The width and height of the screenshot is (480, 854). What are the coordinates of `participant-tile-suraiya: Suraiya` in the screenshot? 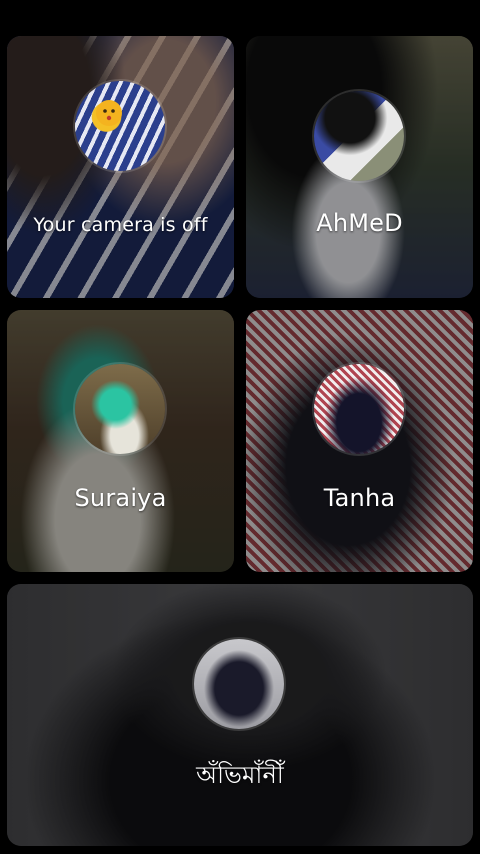 It's located at (120, 441).